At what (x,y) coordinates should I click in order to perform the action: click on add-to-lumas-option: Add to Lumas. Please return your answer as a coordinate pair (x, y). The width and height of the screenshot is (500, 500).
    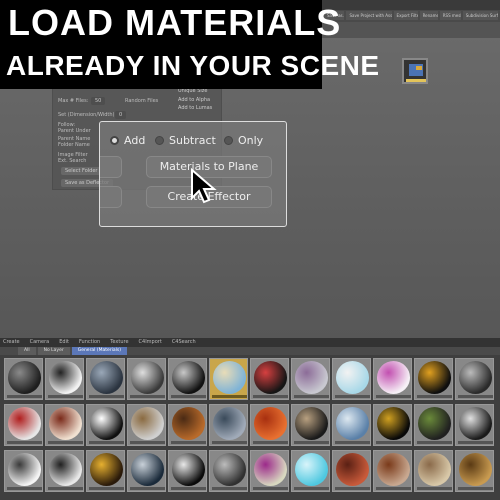
    Looking at the image, I should click on (195, 108).